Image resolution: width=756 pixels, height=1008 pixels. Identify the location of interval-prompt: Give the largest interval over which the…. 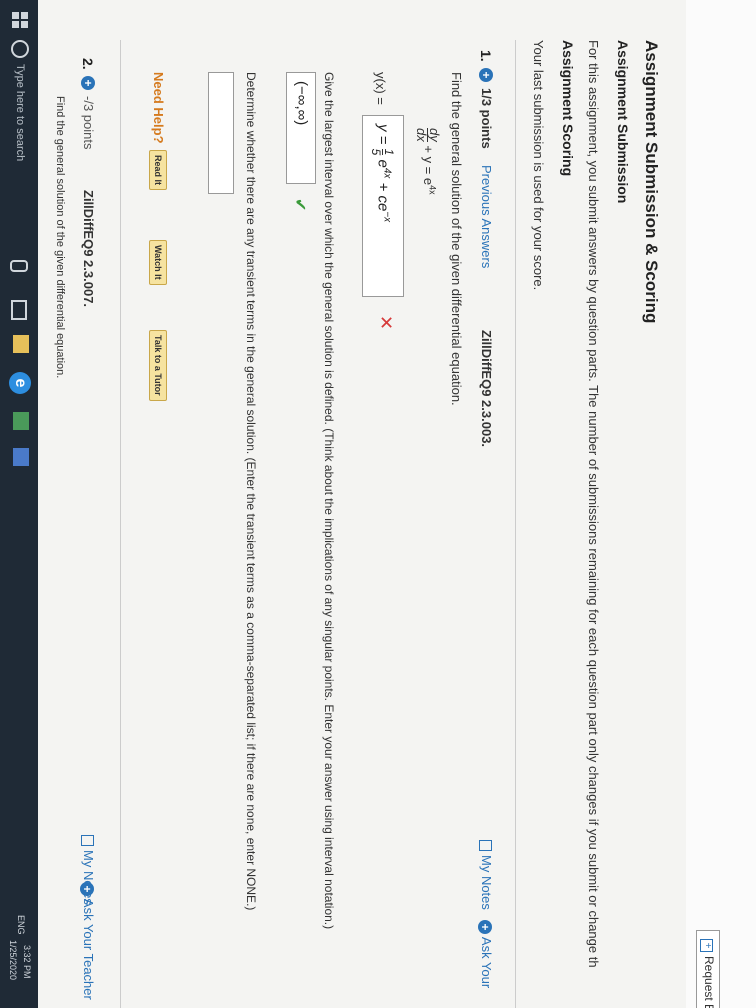
(329, 501).